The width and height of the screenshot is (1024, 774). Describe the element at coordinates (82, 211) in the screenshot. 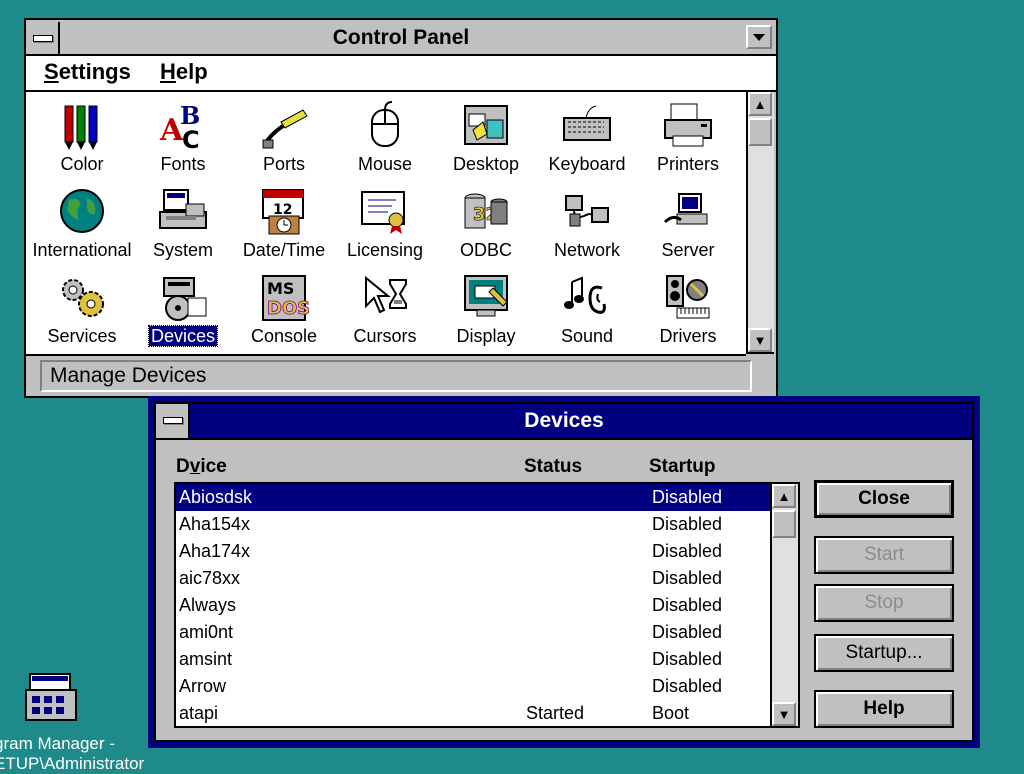

I see `globe-icon` at that location.